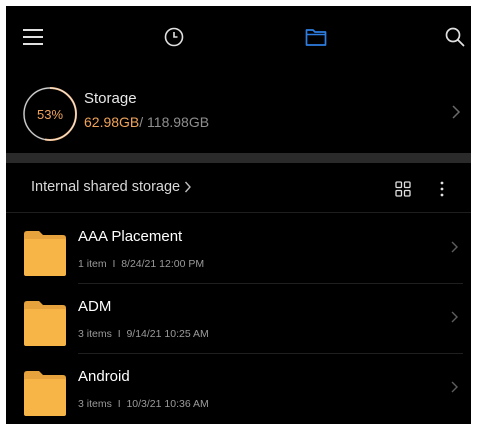 This screenshot has height=424, width=479. Describe the element at coordinates (33, 37) in the screenshot. I see `menu-icon` at that location.